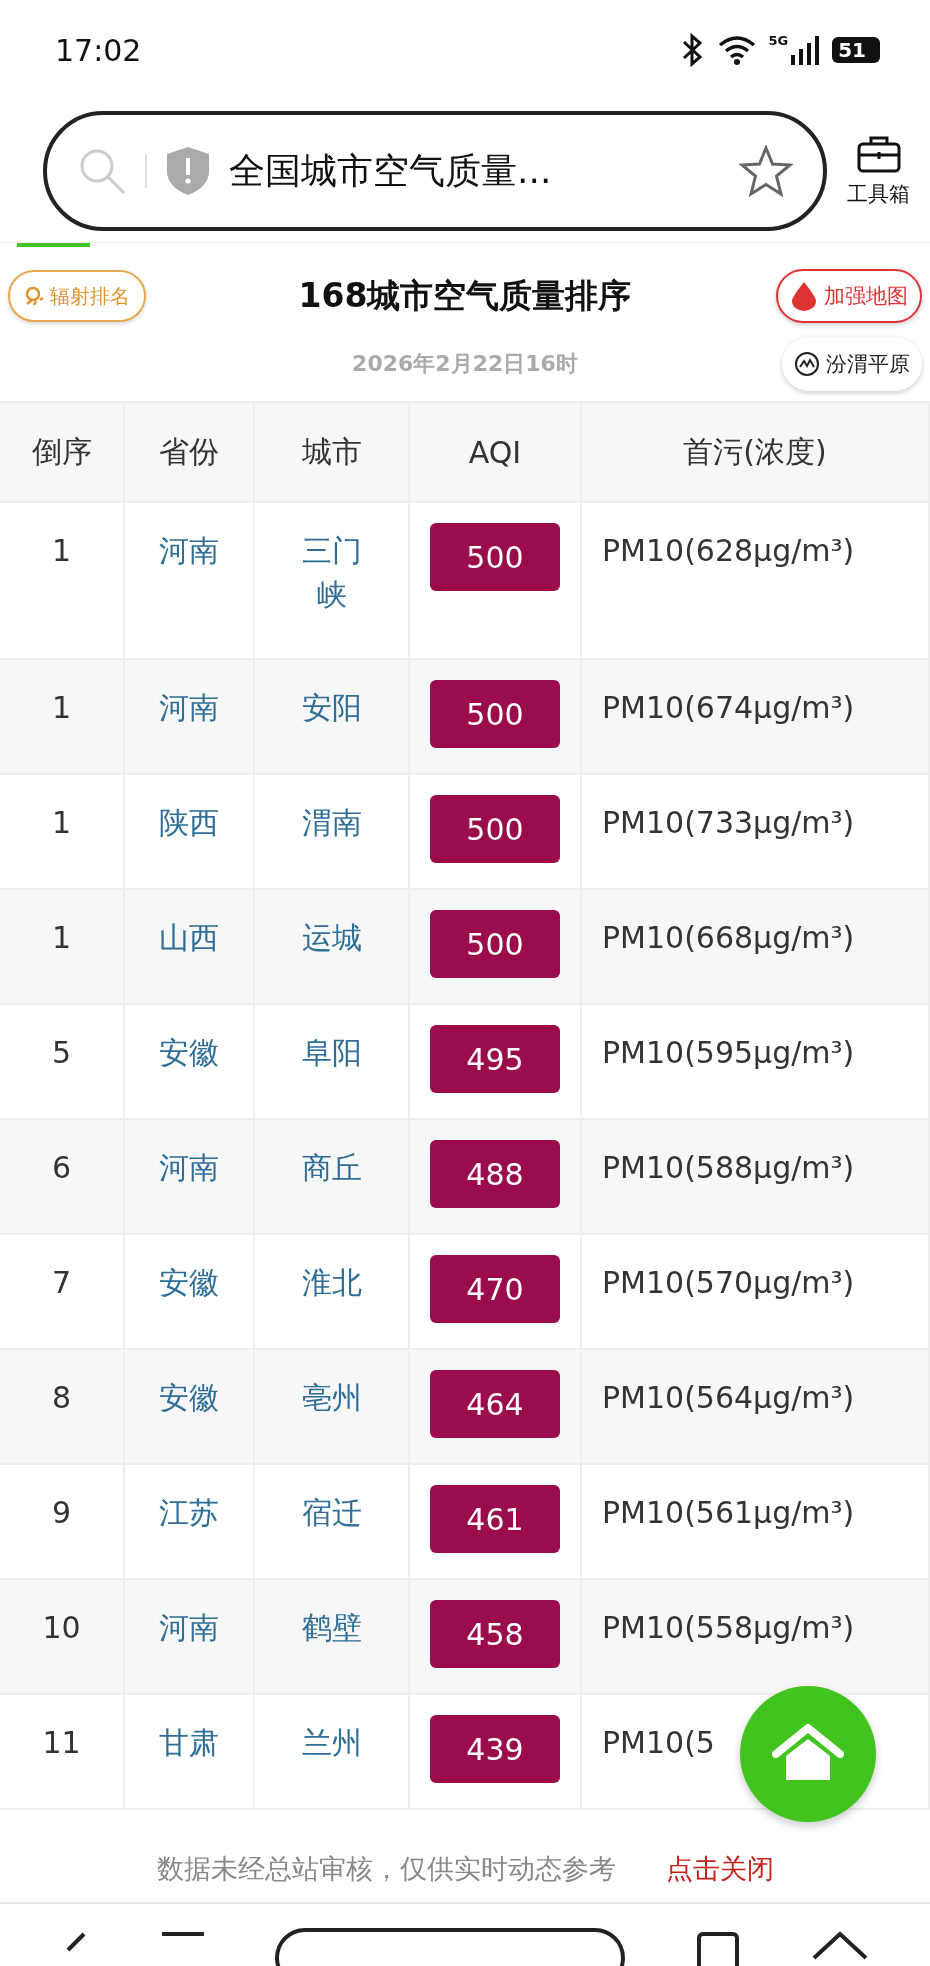 This screenshot has width=930, height=1966. What do you see at coordinates (331, 1168) in the screenshot?
I see `city-link: 商丘` at bounding box center [331, 1168].